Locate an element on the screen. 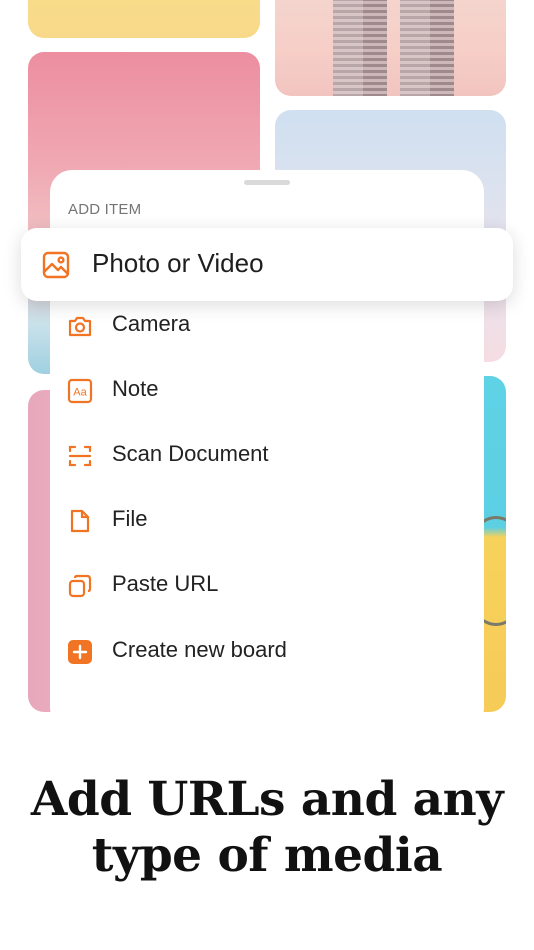 The width and height of the screenshot is (534, 950). svg-text: Aa is located at coordinates (80, 393).